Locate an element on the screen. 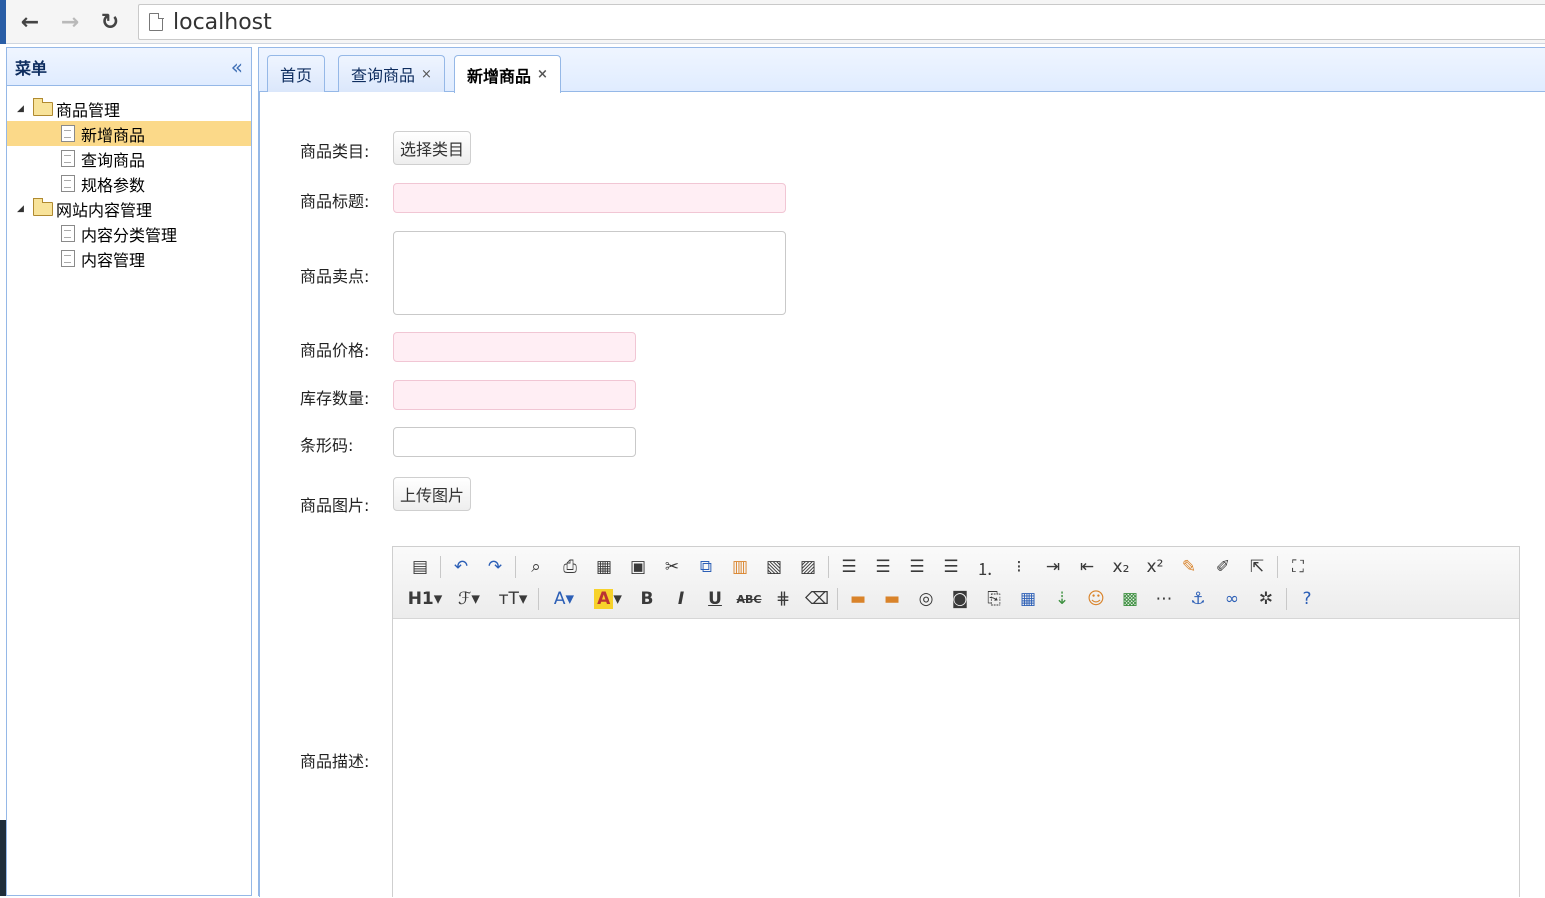  upload-image-button: 上传图片 is located at coordinates (432, 494).